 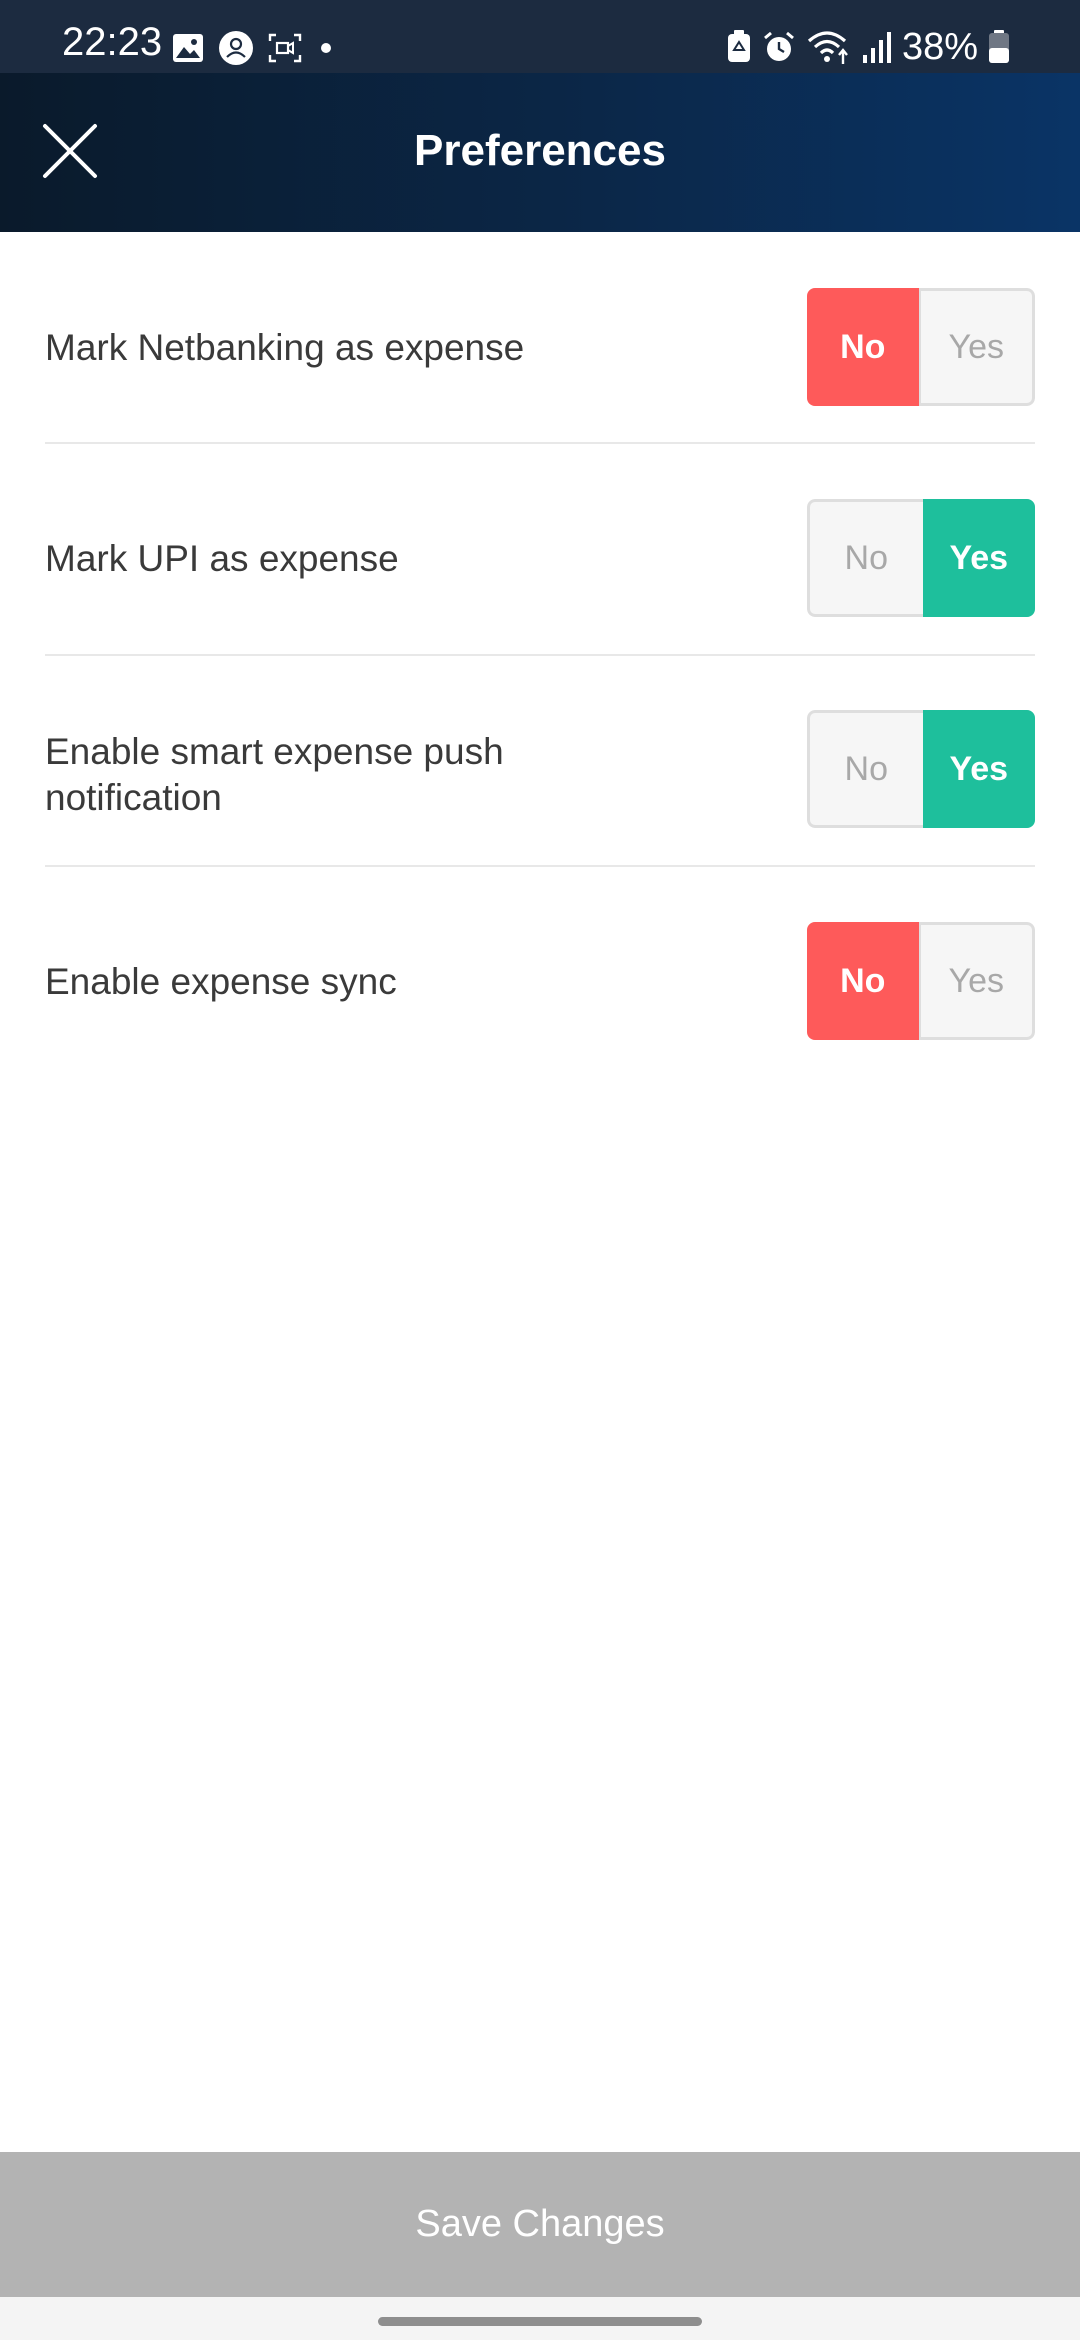 What do you see at coordinates (540, 2321) in the screenshot?
I see `home-indicator` at bounding box center [540, 2321].